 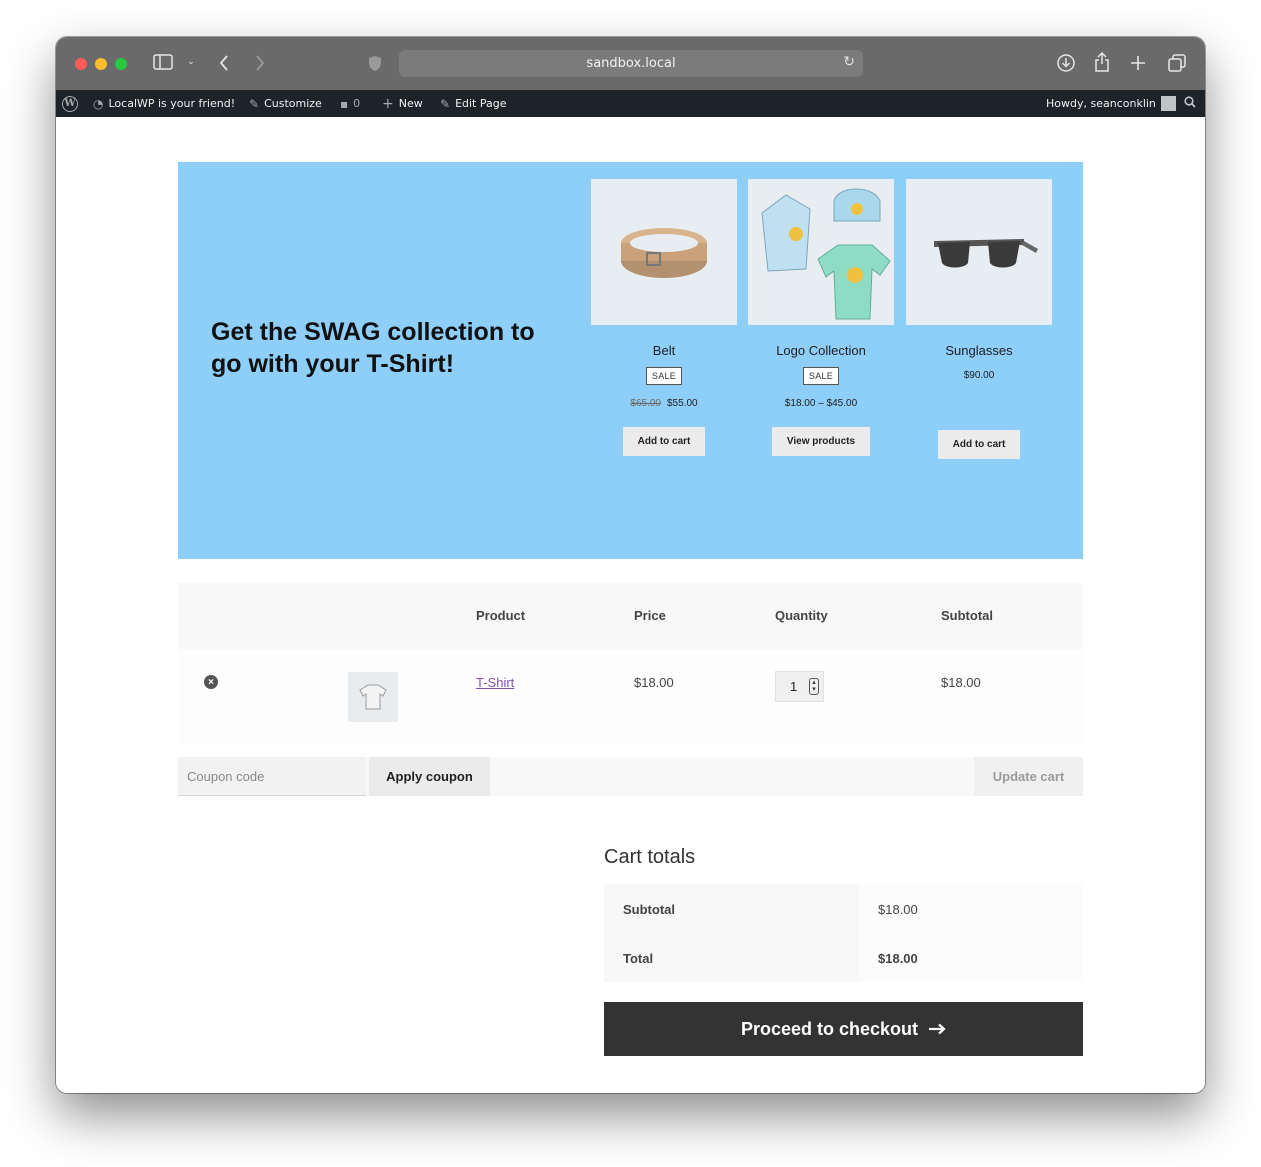 What do you see at coordinates (814, 686) in the screenshot?
I see `spinner-arrows-icon: ▴ ▾` at bounding box center [814, 686].